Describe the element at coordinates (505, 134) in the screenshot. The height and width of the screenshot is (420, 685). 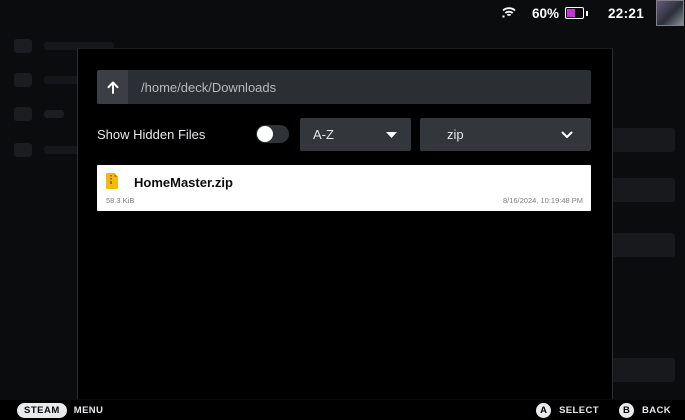
I see `file-extension-dropdown: zip` at that location.